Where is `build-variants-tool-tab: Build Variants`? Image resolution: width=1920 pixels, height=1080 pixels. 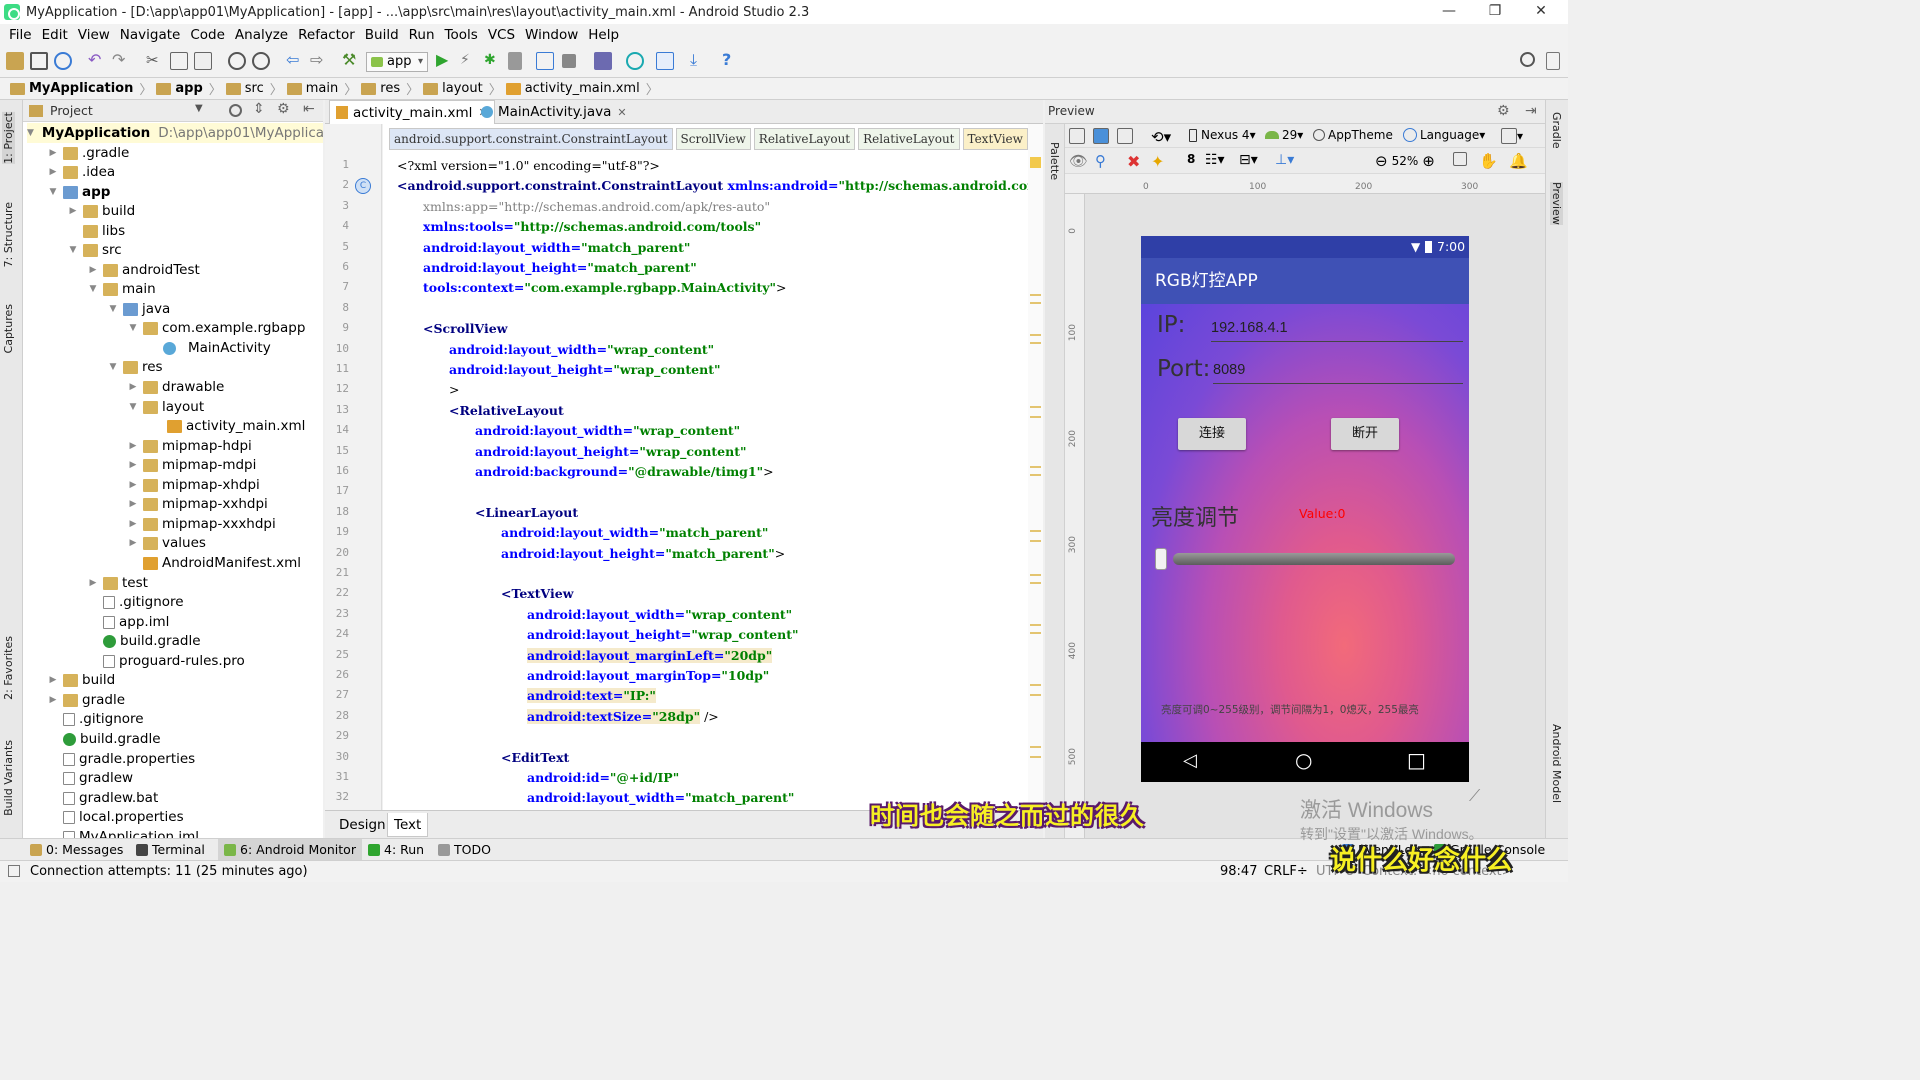 build-variants-tool-tab: Build Variants is located at coordinates (8, 778).